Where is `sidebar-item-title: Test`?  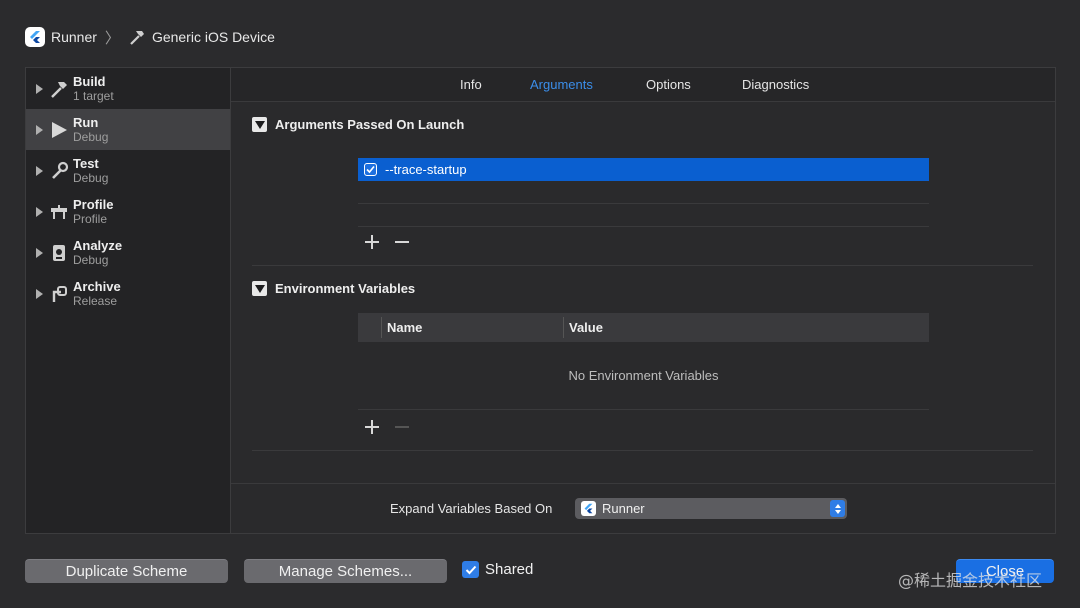 sidebar-item-title: Test is located at coordinates (86, 163).